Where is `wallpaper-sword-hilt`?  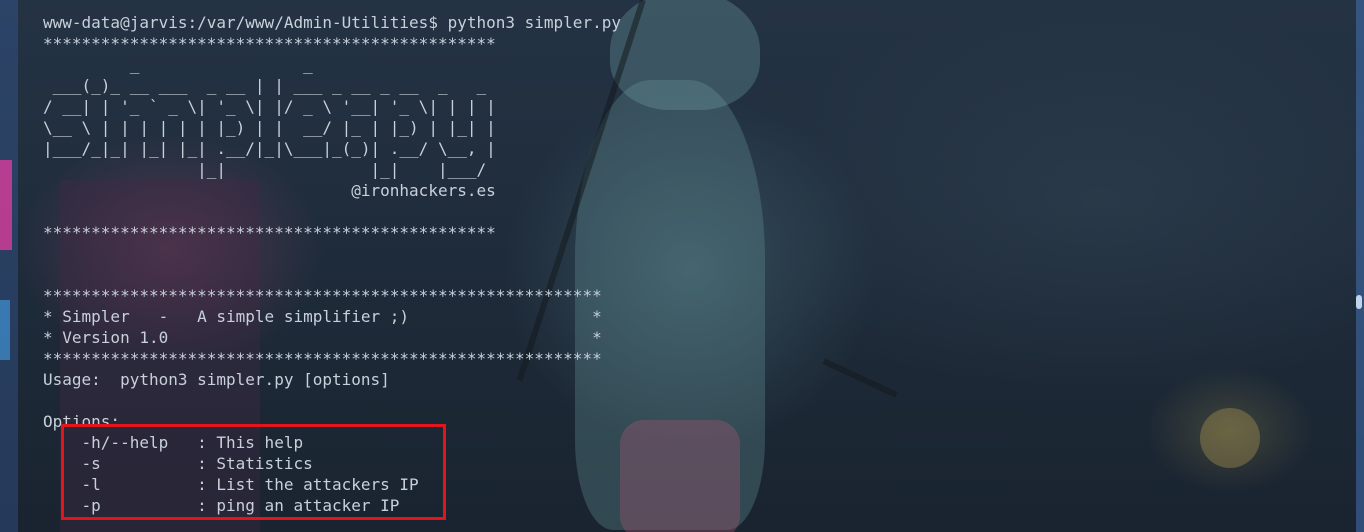
wallpaper-sword-hilt is located at coordinates (860, 378).